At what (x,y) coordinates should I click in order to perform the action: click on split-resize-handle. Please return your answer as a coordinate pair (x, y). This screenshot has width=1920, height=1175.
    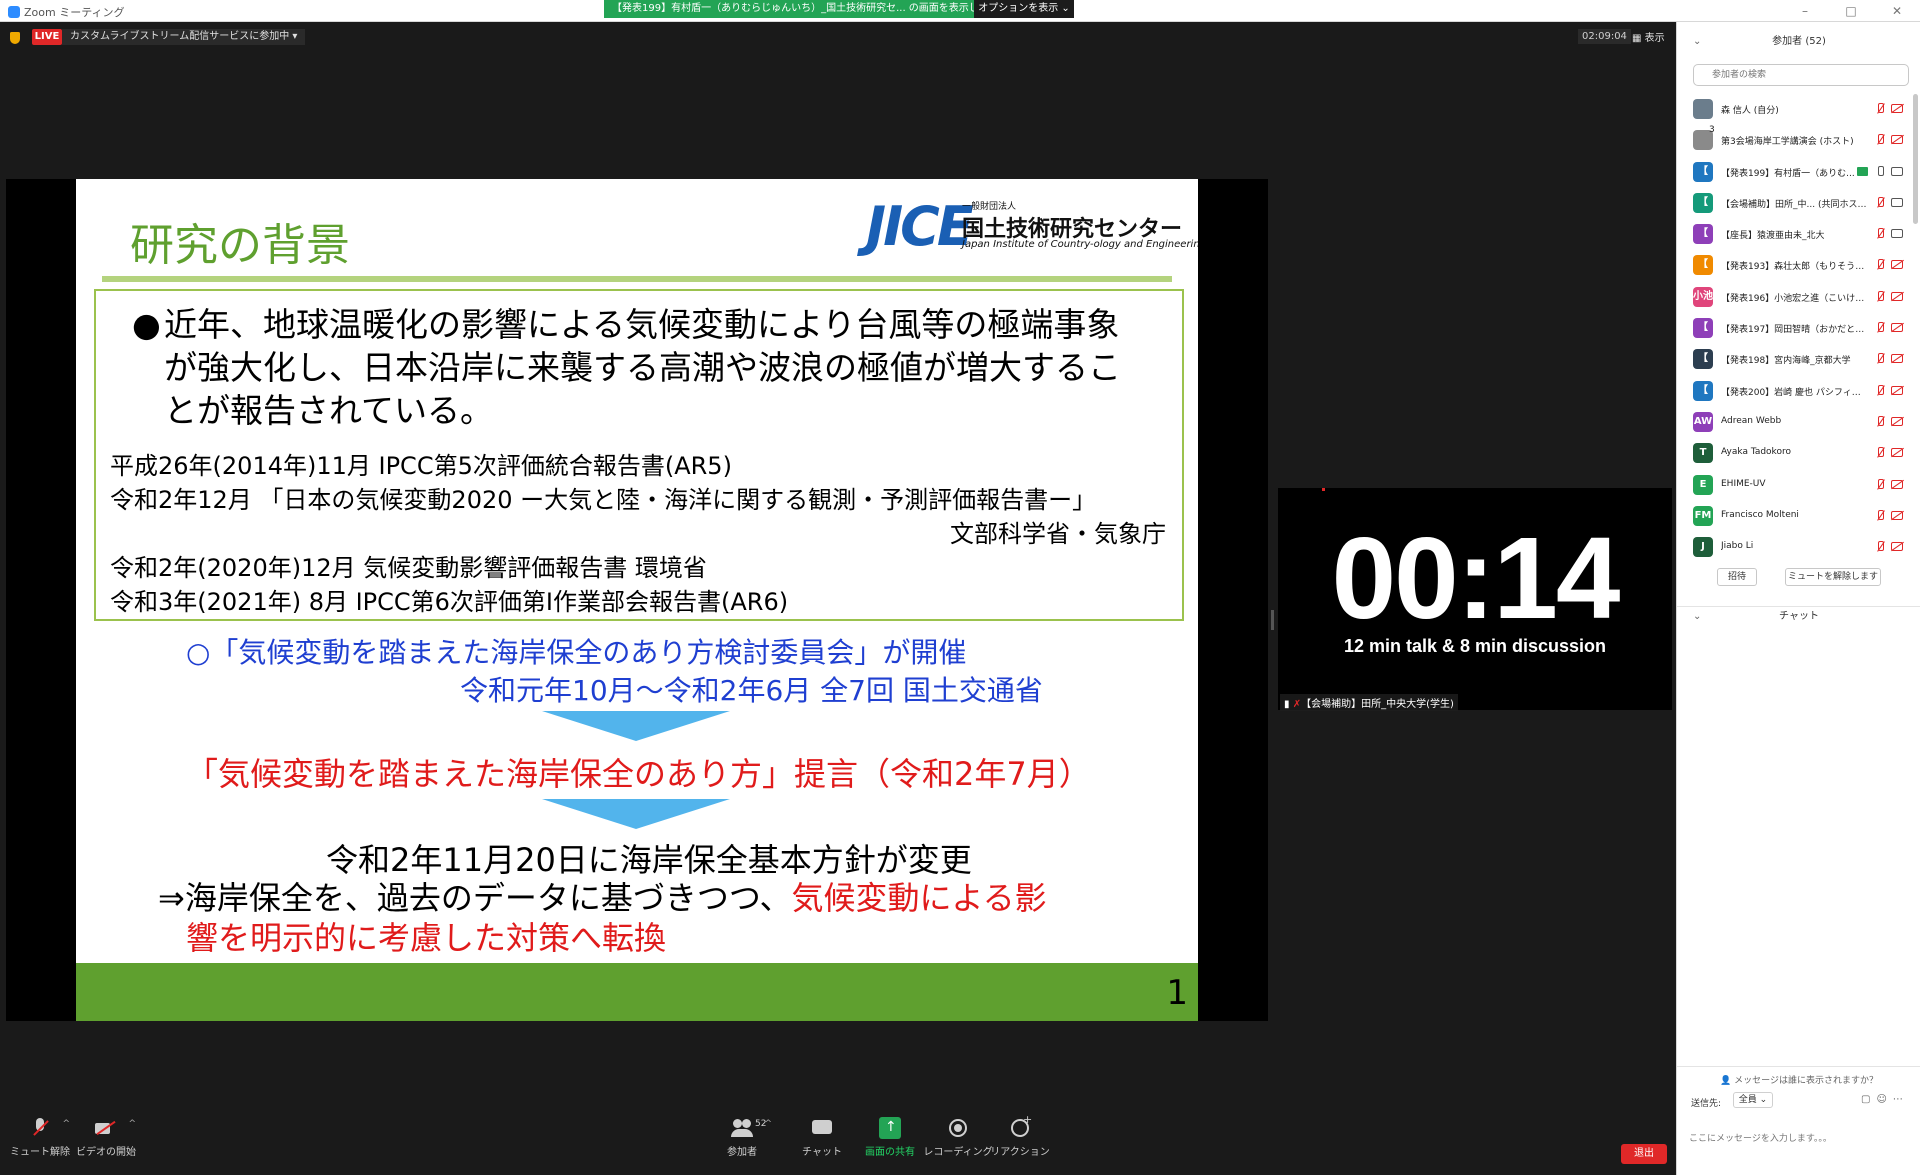
    Looking at the image, I should click on (1272, 620).